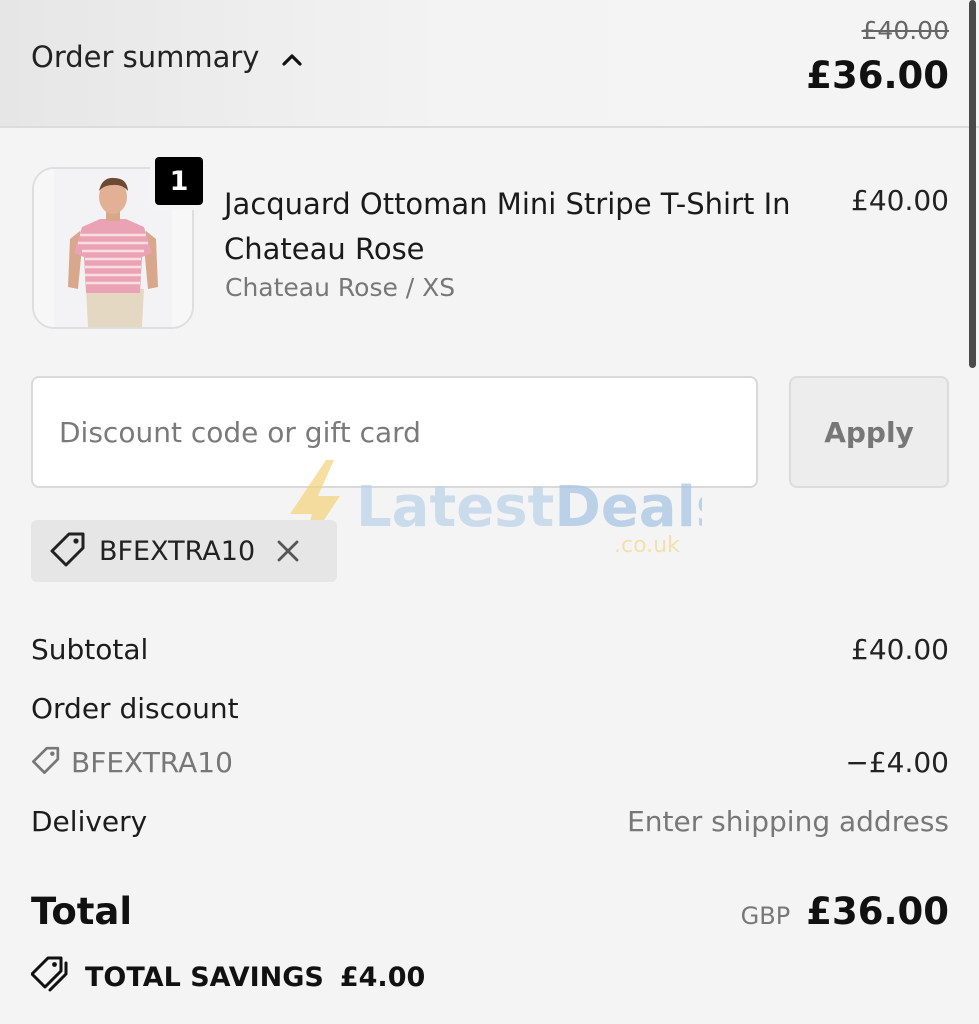 The image size is (979, 1024). Describe the element at coordinates (82, 911) in the screenshot. I see `total-label: Total` at that location.